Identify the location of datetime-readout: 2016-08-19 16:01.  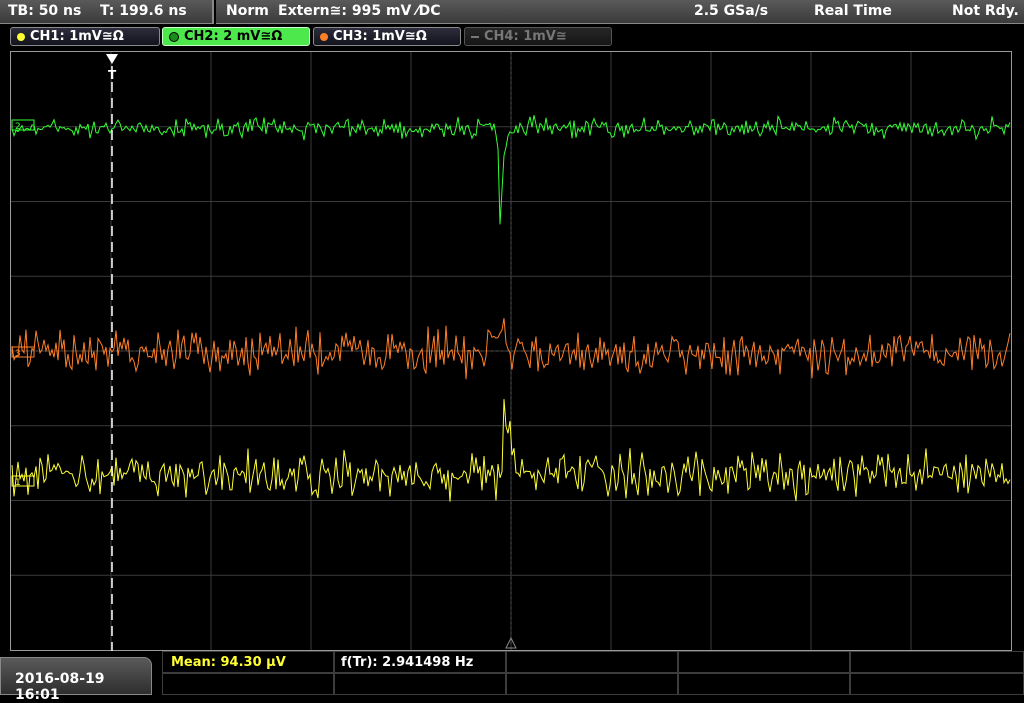
(60, 687).